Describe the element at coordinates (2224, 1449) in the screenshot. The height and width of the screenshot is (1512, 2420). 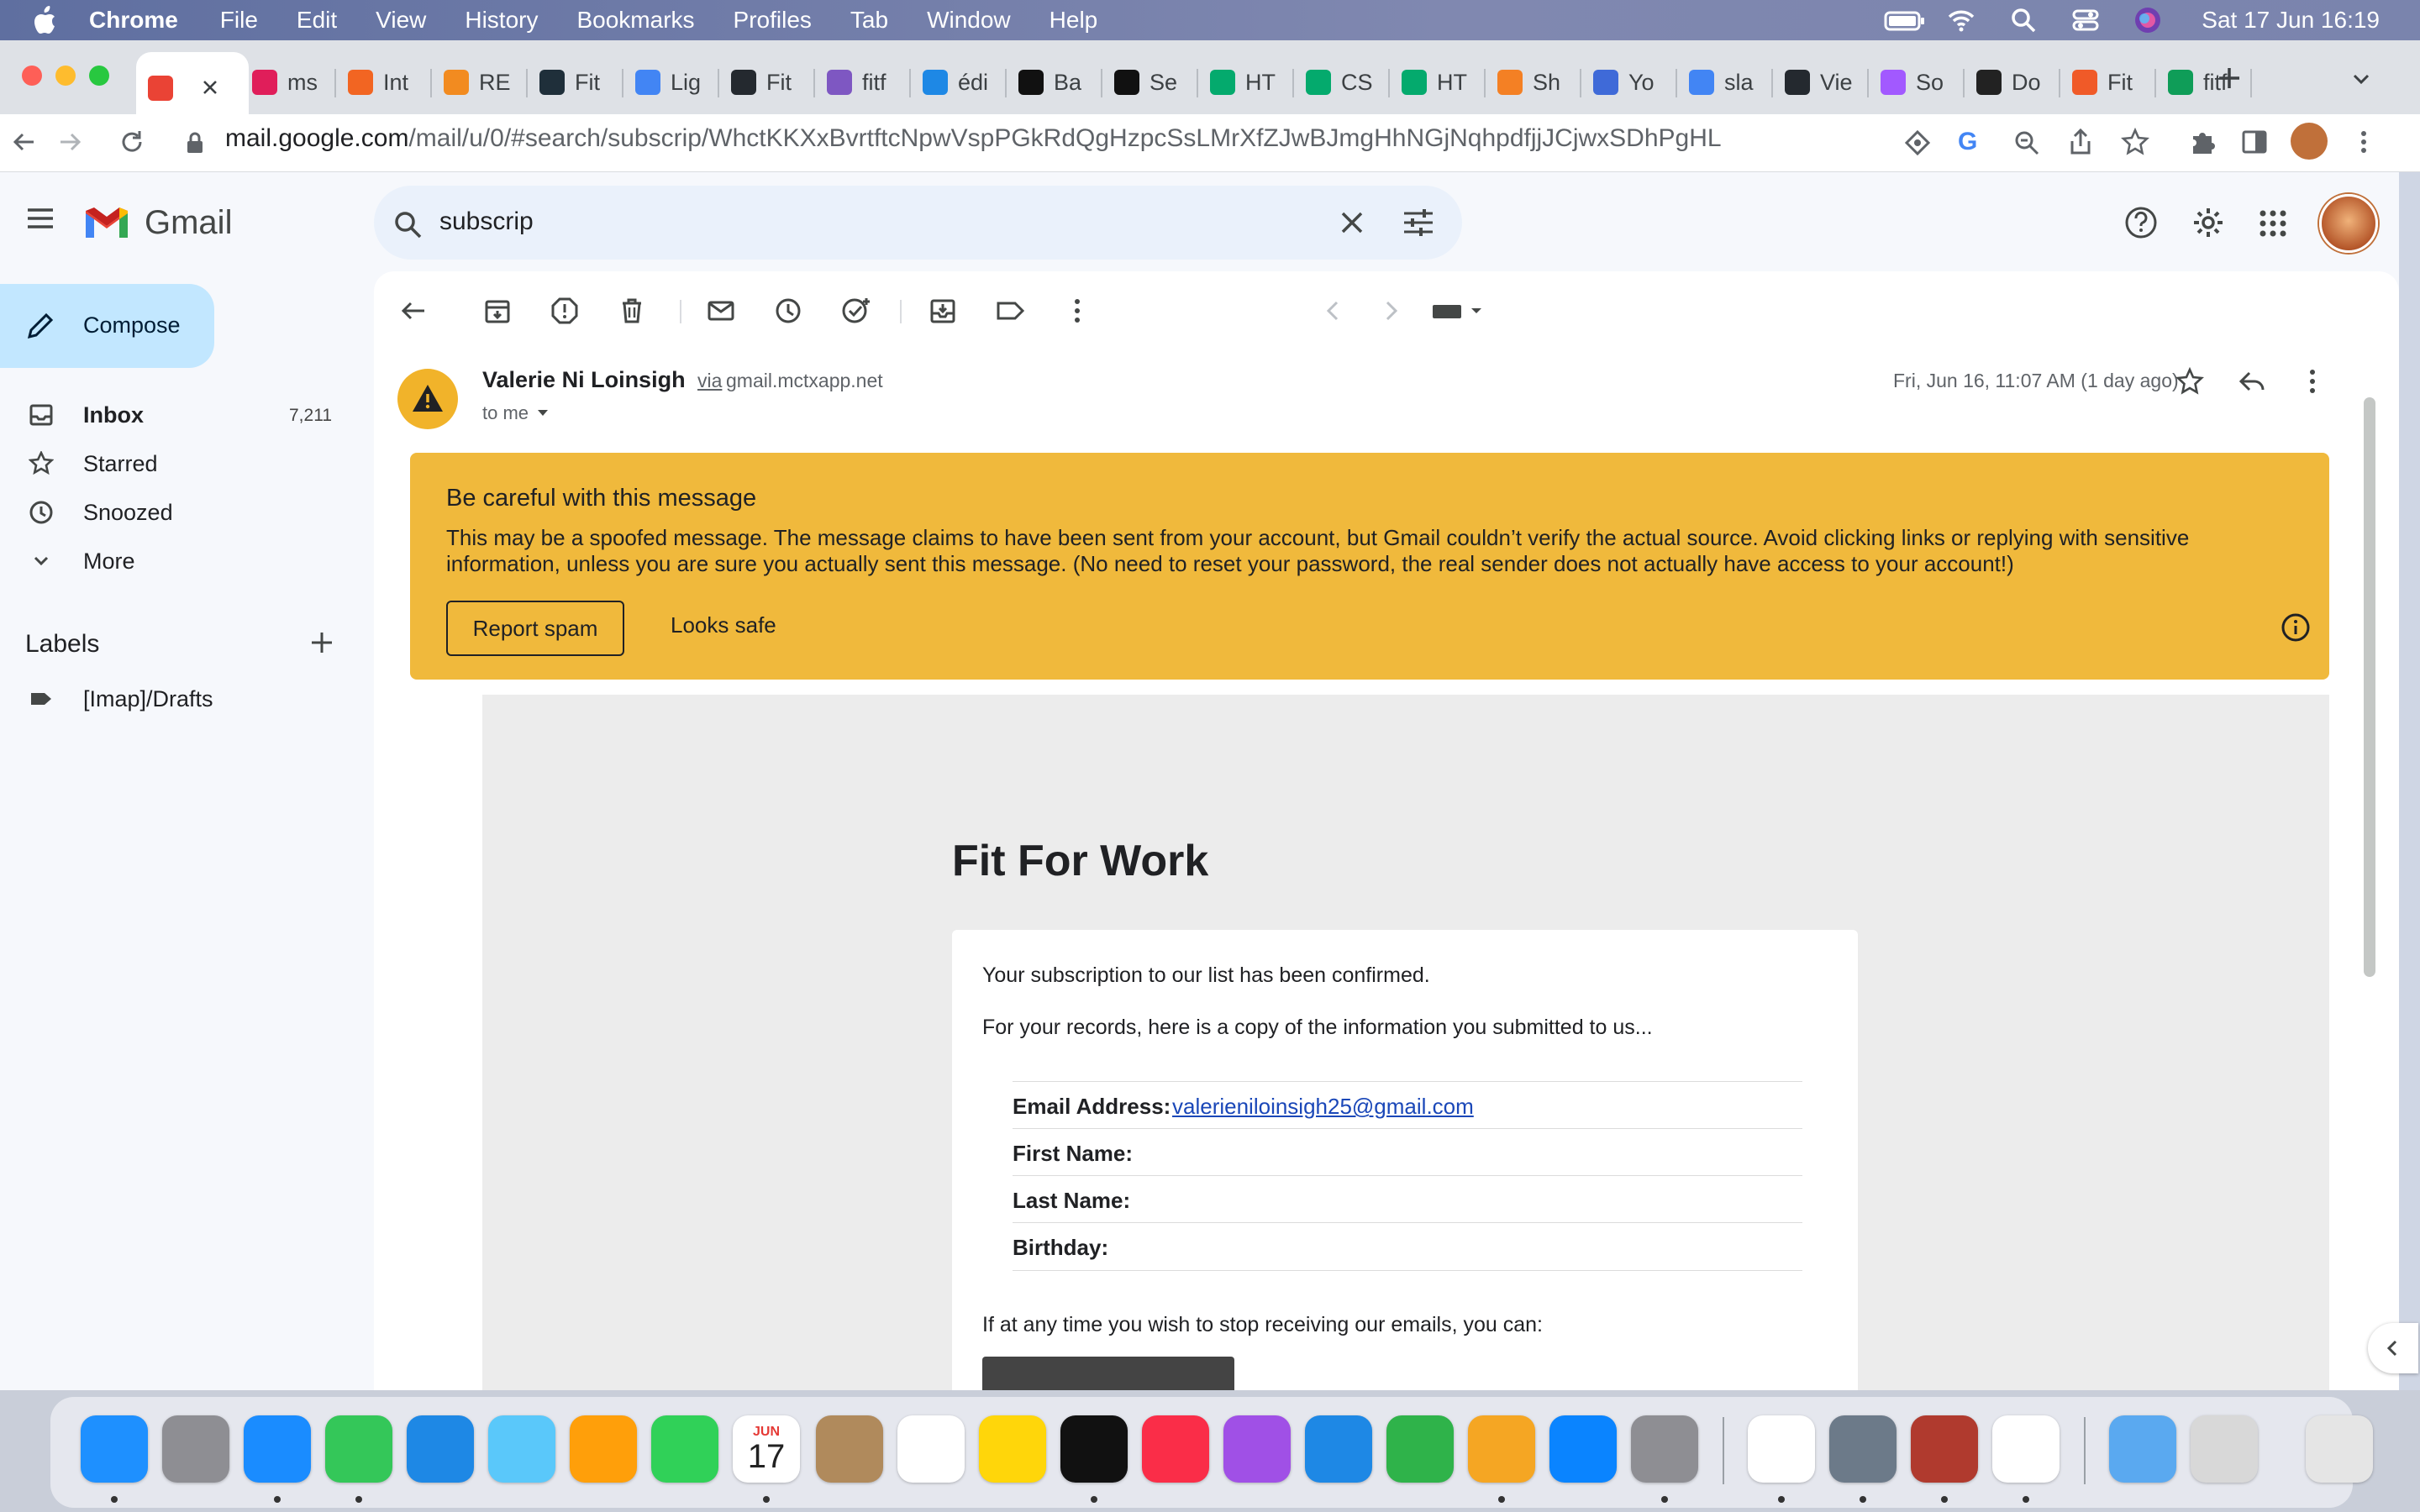
I see `recent-files-icon` at that location.